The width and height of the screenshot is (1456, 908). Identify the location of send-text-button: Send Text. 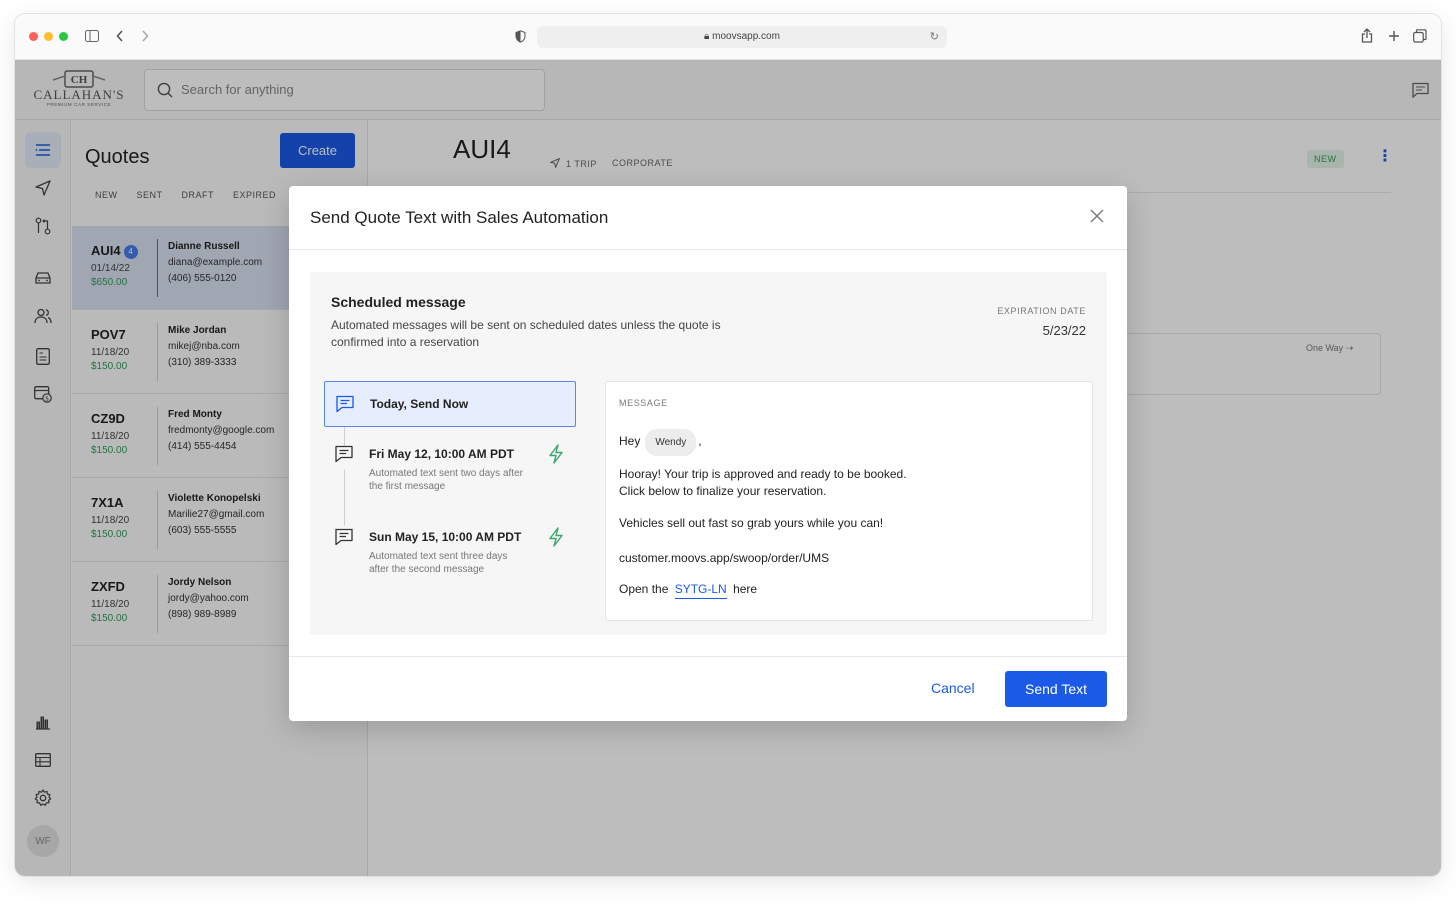
(1056, 689).